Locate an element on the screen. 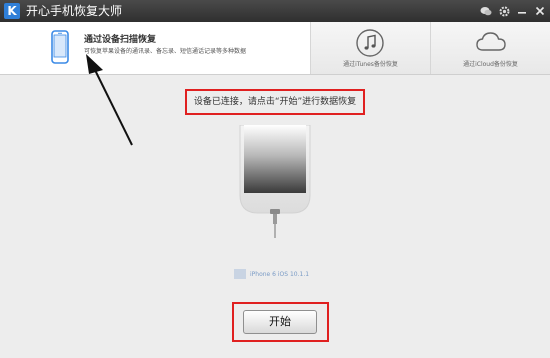 The image size is (550, 358). phone-icon is located at coordinates (60, 49).